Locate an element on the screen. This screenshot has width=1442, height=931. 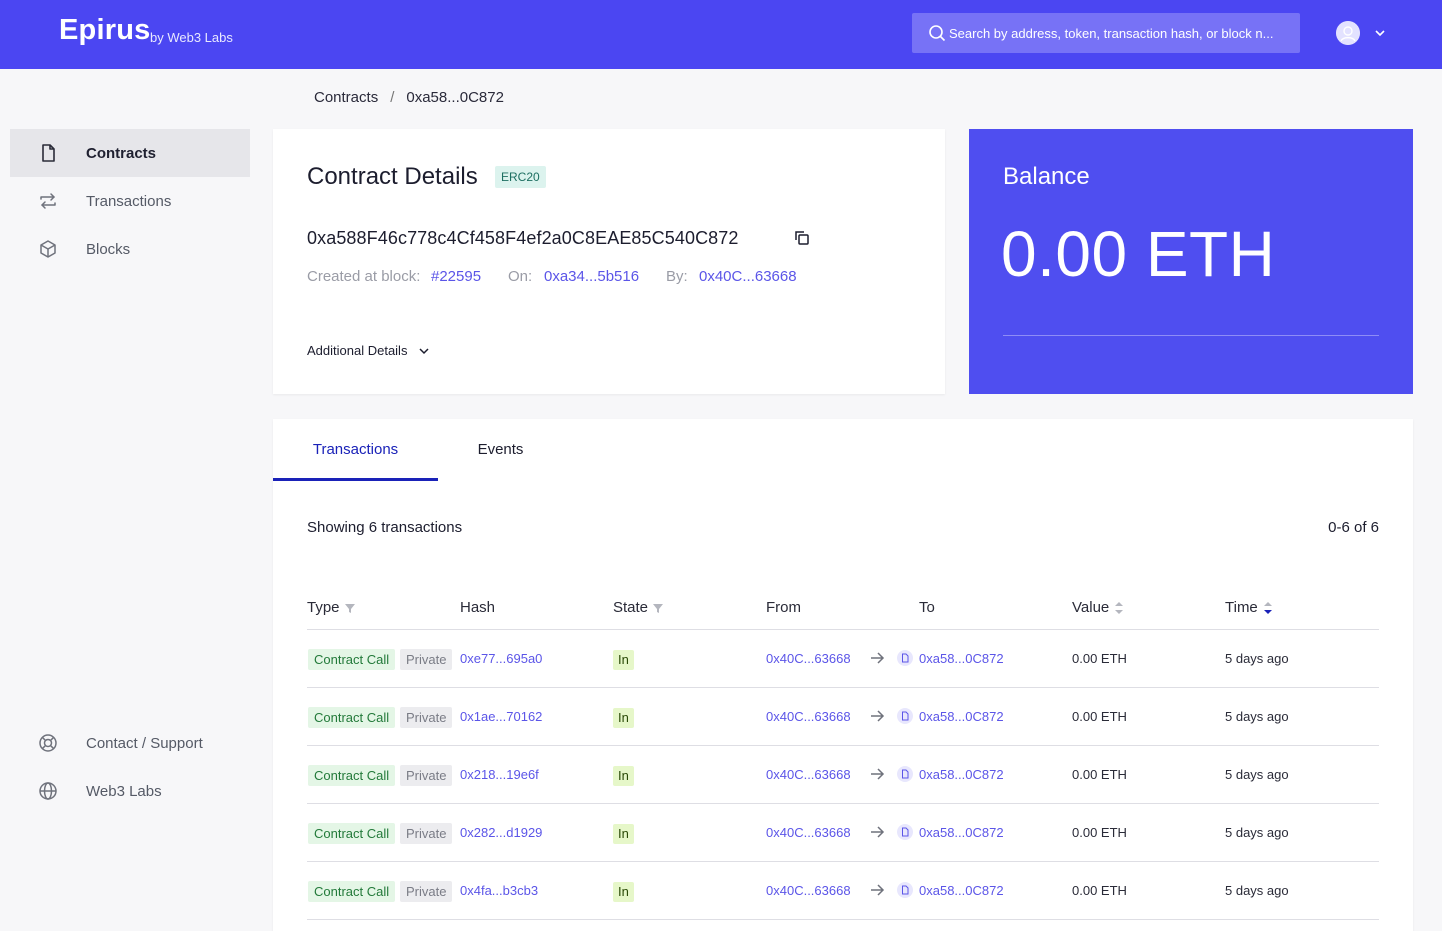
tx-hash-link: 0x1ae...70162 is located at coordinates (501, 716).